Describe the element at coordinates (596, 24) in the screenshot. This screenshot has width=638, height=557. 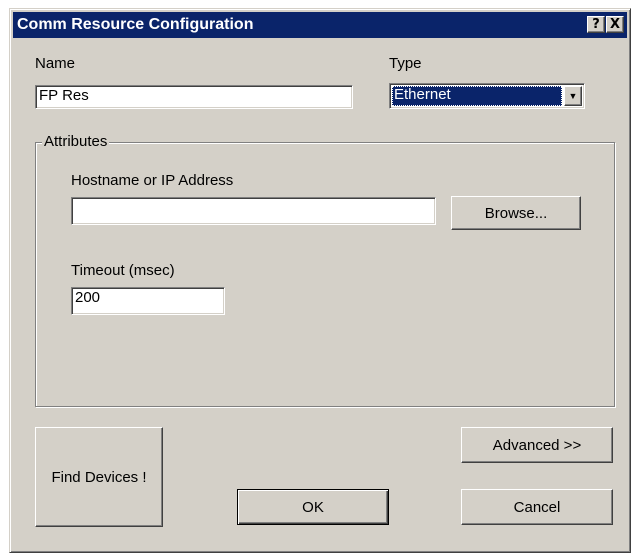
I see `help-button: ?` at that location.